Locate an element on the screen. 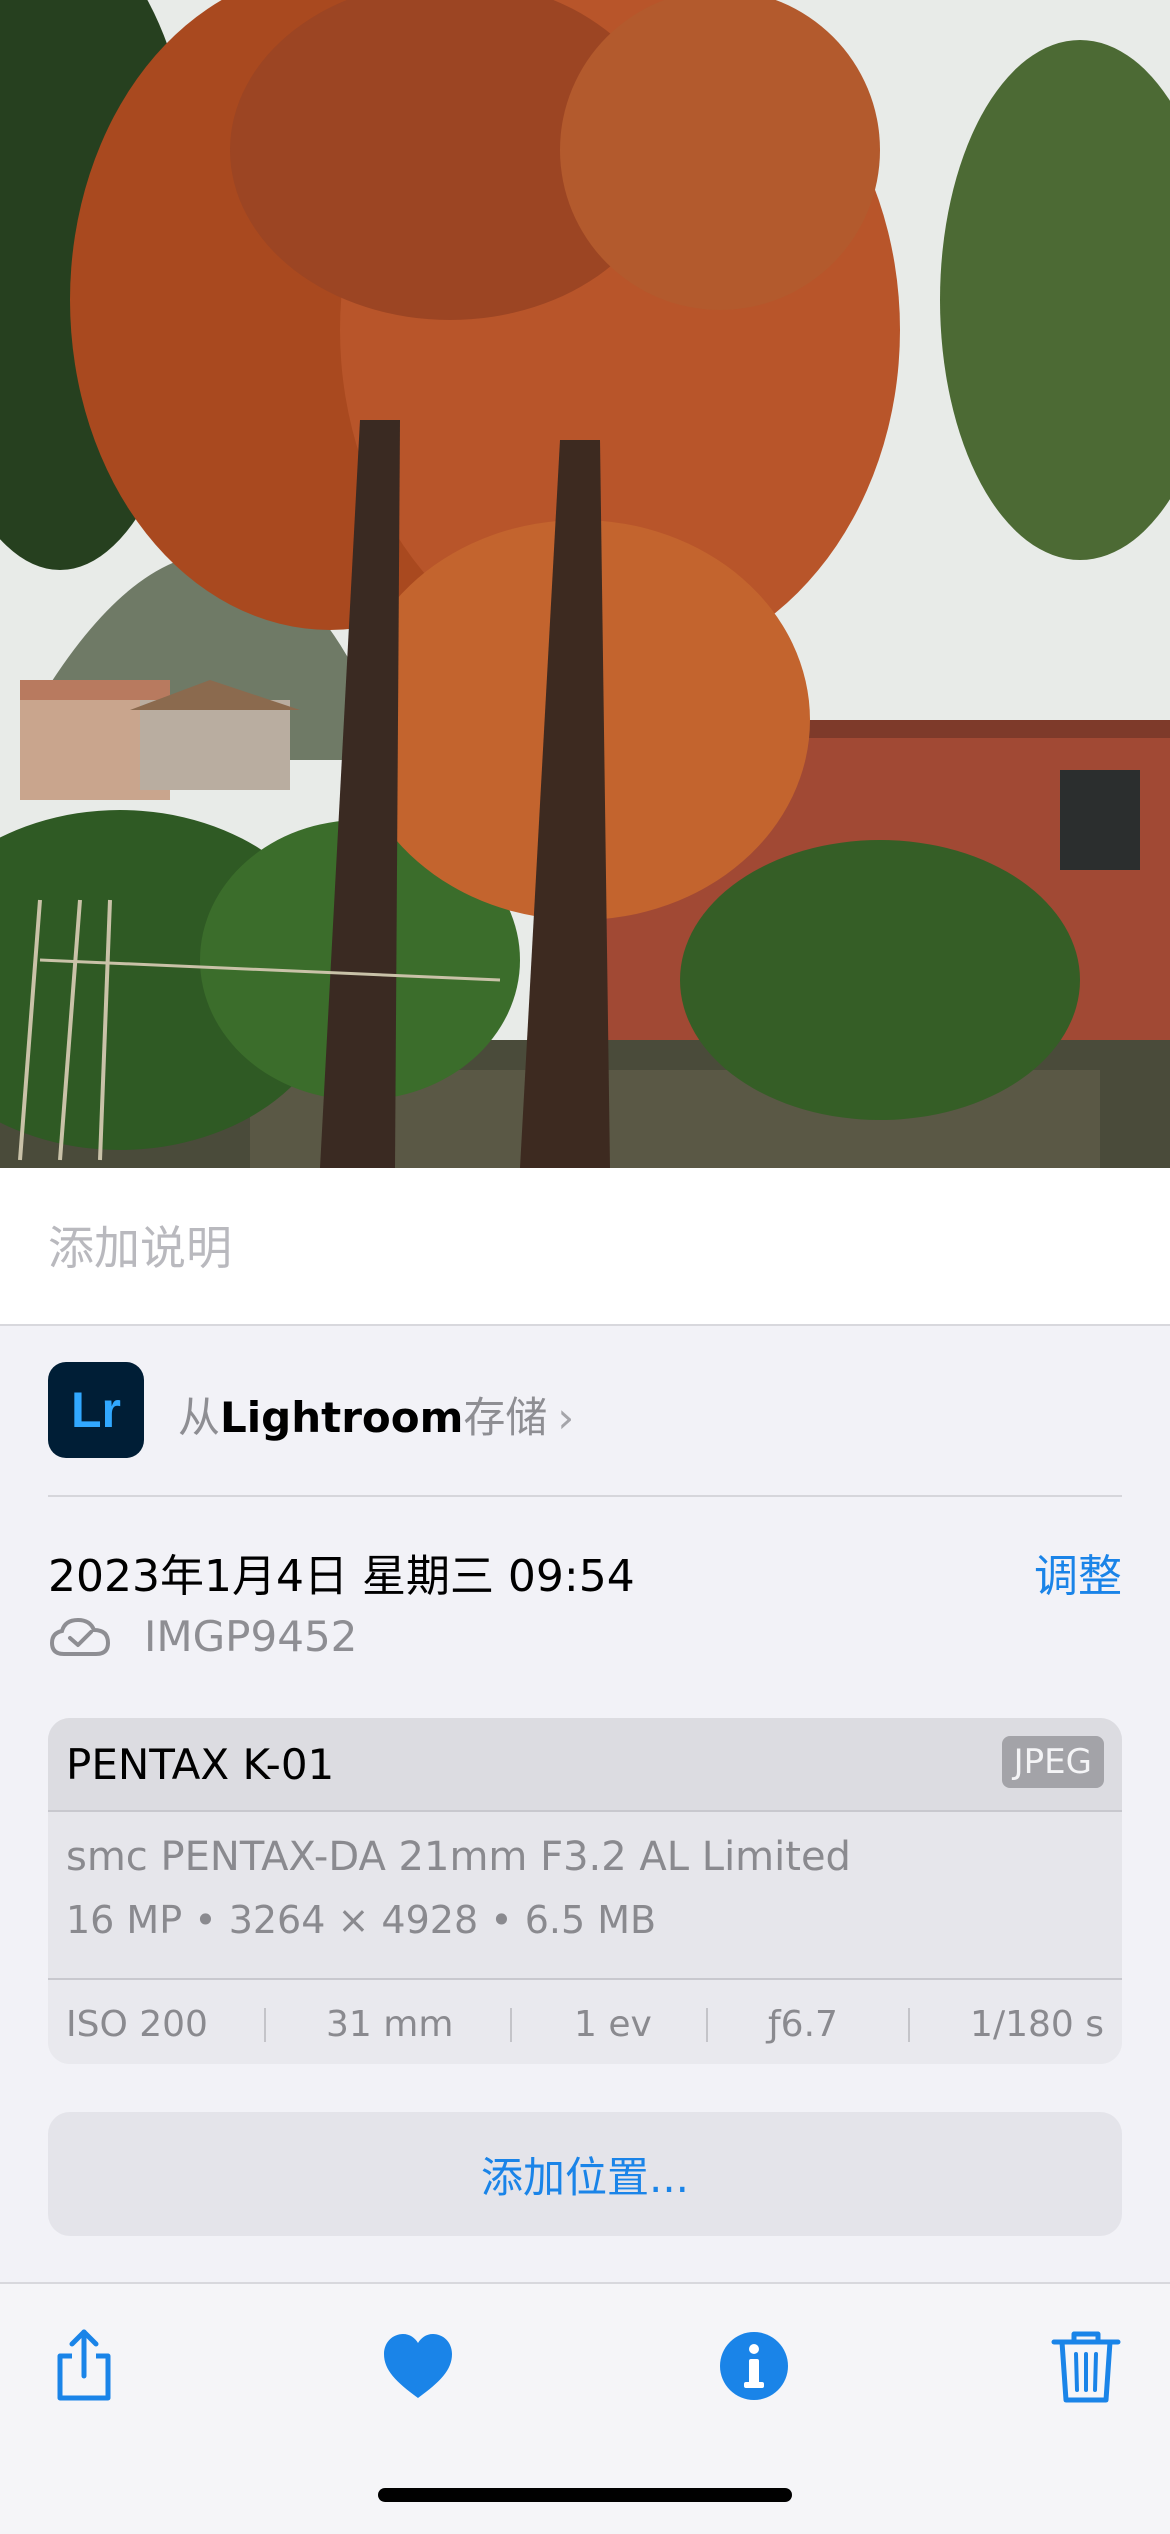 This screenshot has height=2534, width=1170. lens-info: smc PENTAX-DA 21mm F3.2 AL Limited is located at coordinates (458, 1857).